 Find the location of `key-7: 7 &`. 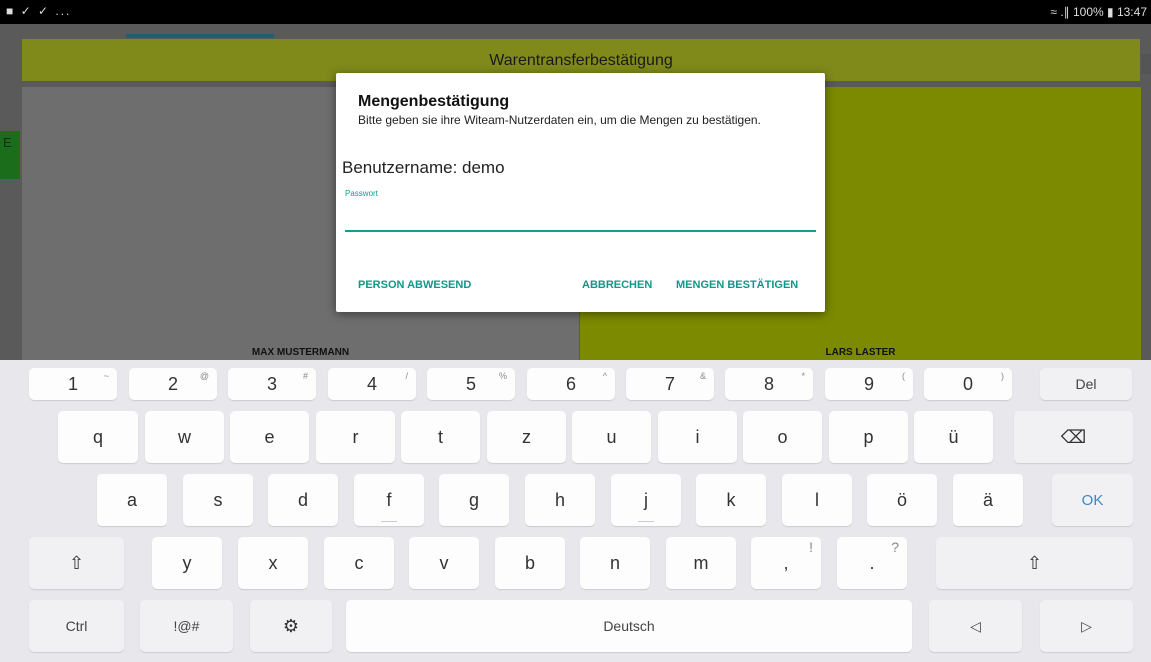

key-7: 7 & is located at coordinates (670, 384).